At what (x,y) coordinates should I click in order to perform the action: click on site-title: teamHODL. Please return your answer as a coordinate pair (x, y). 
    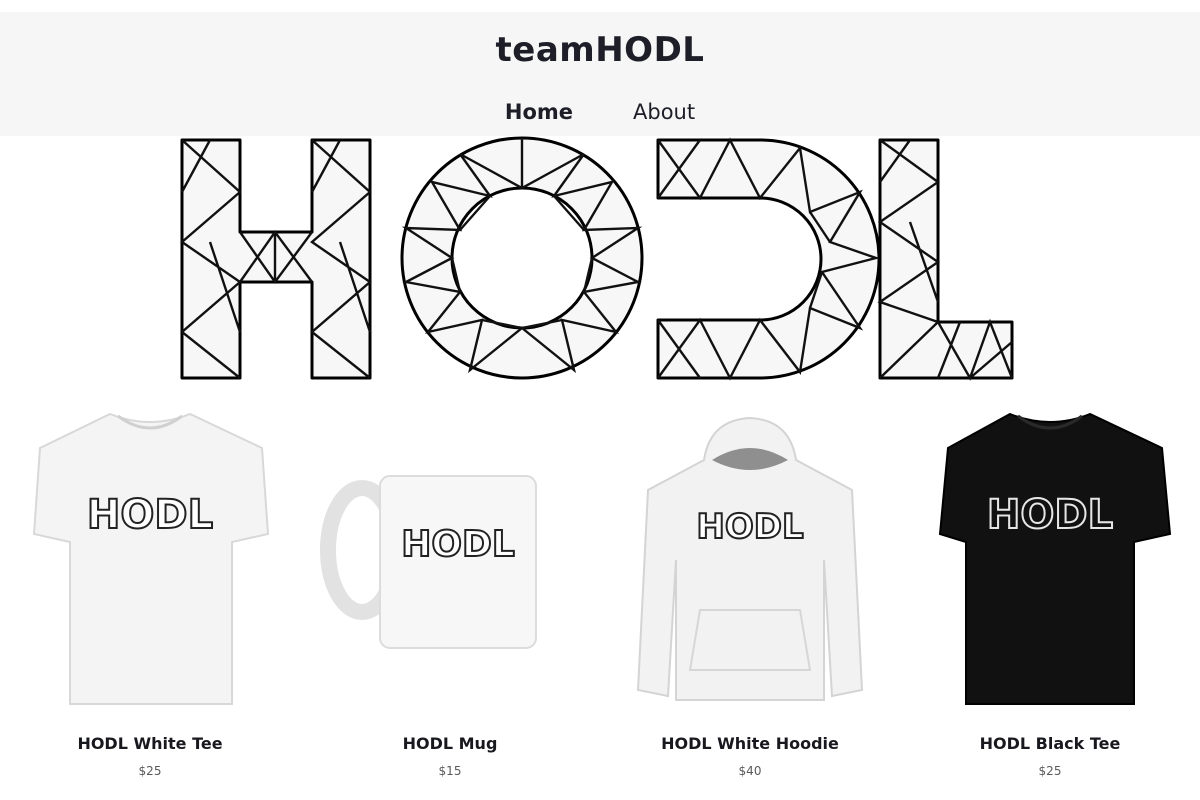
    Looking at the image, I should click on (600, 50).